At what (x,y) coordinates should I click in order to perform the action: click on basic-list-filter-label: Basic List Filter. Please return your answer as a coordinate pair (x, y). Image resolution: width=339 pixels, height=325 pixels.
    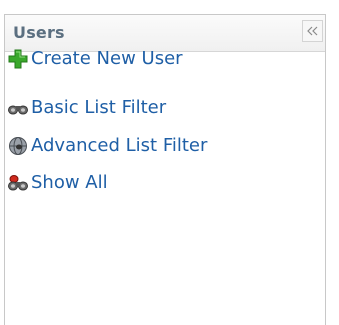
    Looking at the image, I should click on (99, 107).